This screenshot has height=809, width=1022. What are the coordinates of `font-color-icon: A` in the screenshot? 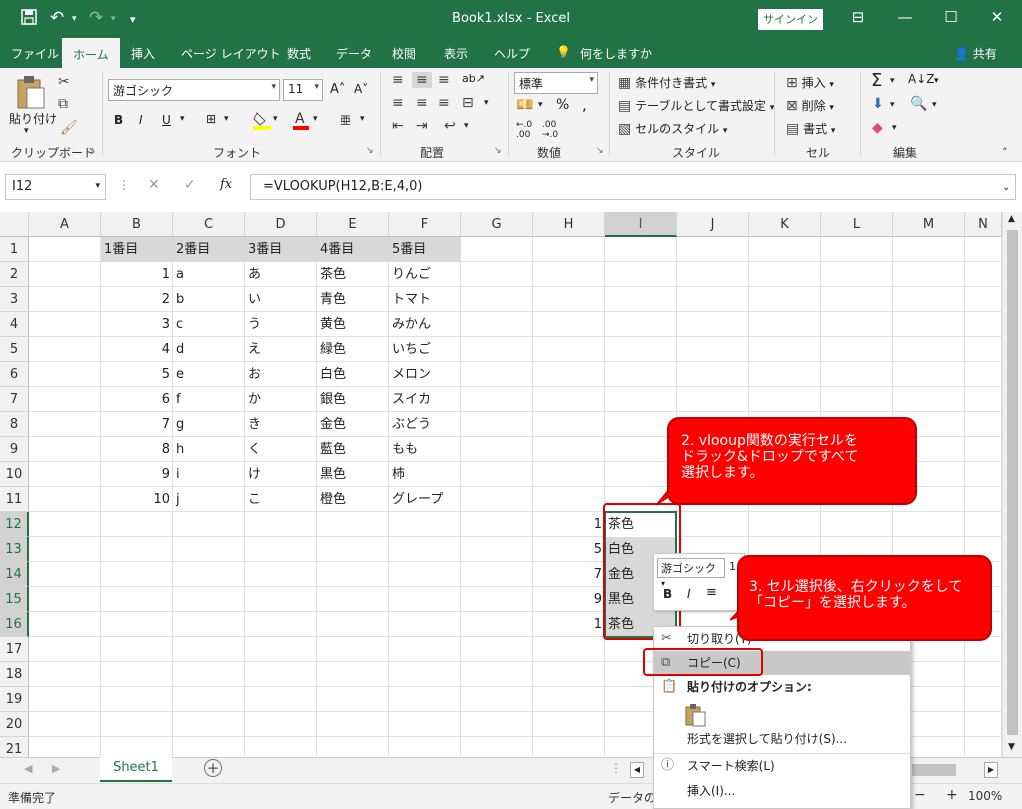 It's located at (301, 121).